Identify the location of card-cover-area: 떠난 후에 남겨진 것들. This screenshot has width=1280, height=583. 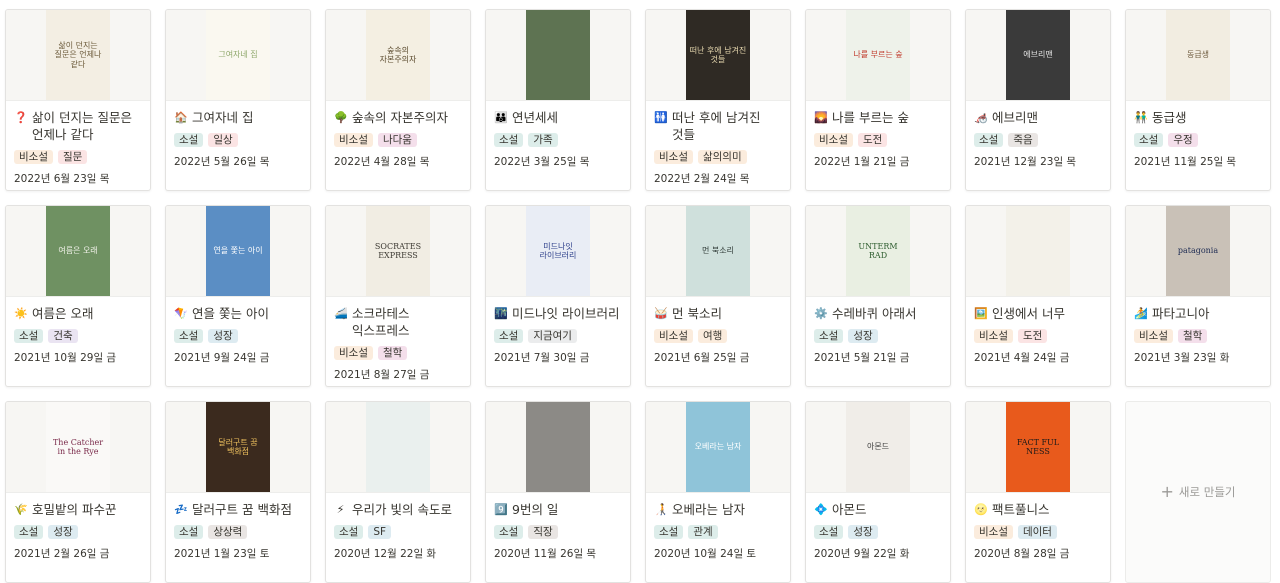
(718, 55).